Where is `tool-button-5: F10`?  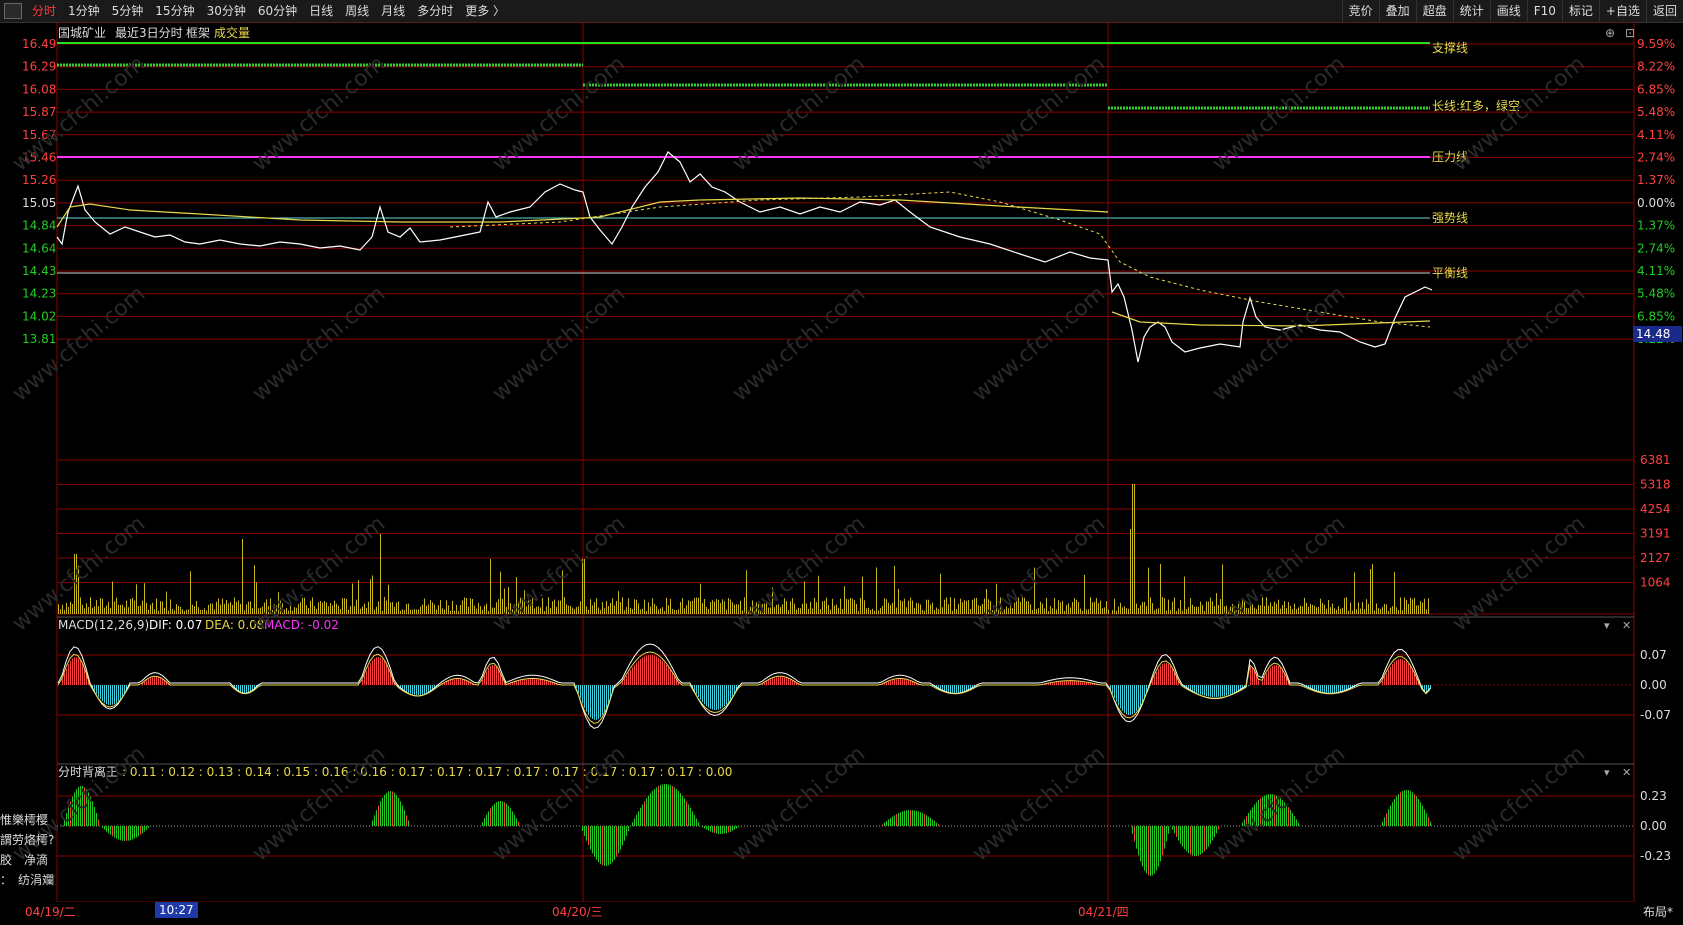
tool-button-5: F10 is located at coordinates (1544, 11).